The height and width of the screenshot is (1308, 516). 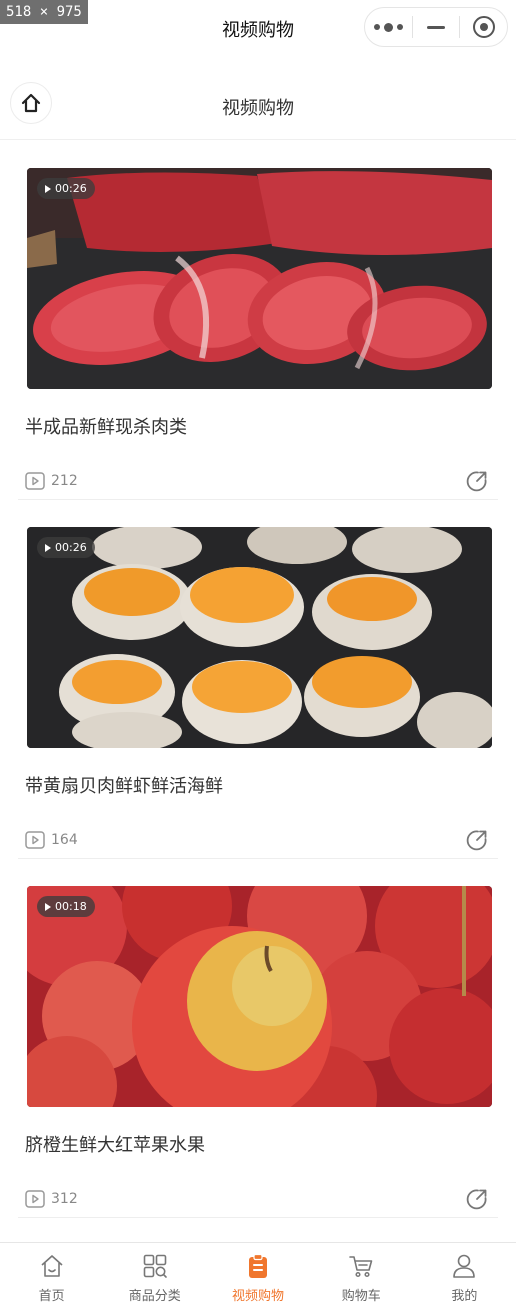 I want to click on view-count-text: 312, so click(x=64, y=1199).